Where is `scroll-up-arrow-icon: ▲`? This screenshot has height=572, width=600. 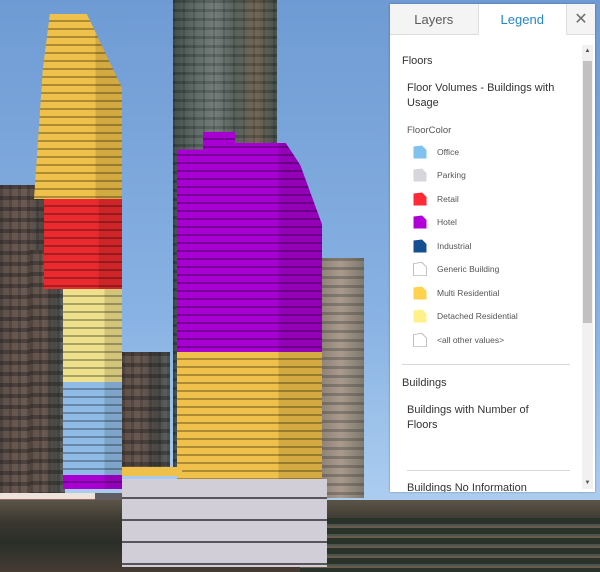
scroll-up-arrow-icon: ▲ is located at coordinates (587, 51).